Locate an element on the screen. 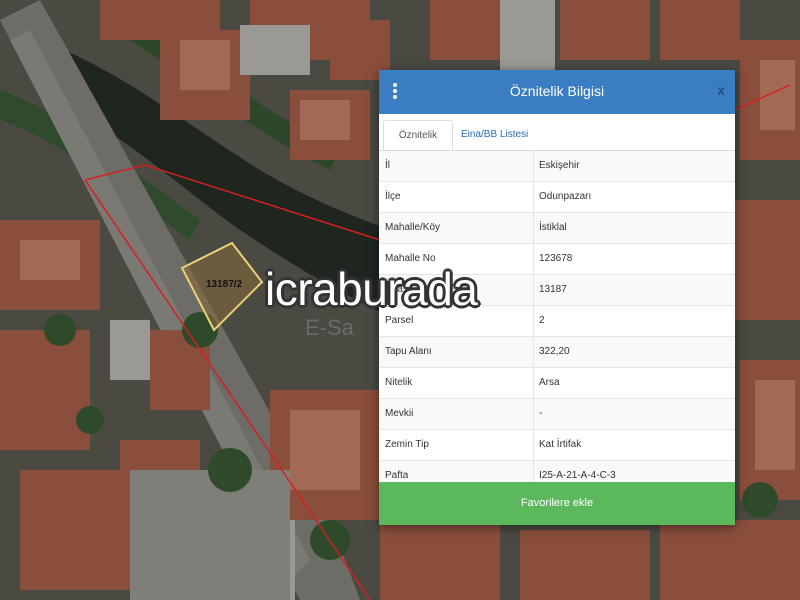 The width and height of the screenshot is (800, 600). table-row: İlçe Odunpazarı is located at coordinates (557, 197).